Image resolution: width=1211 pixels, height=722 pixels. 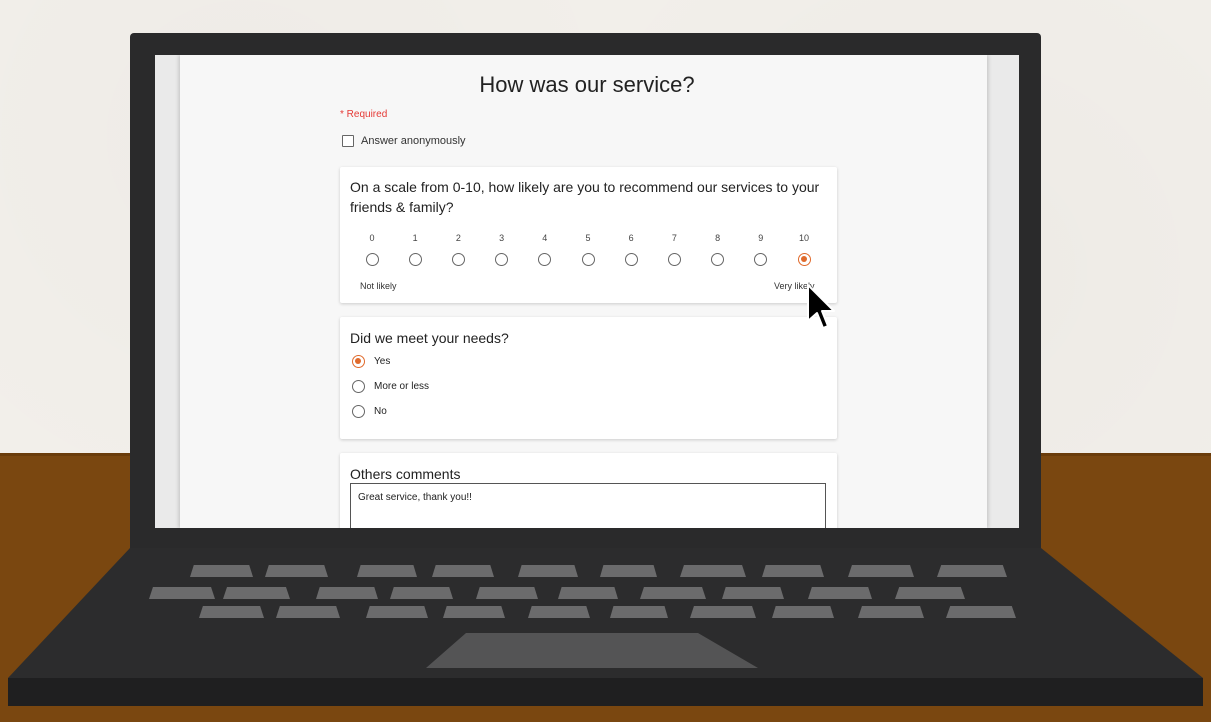 I want to click on option-more-or-less: More or less, so click(x=390, y=386).